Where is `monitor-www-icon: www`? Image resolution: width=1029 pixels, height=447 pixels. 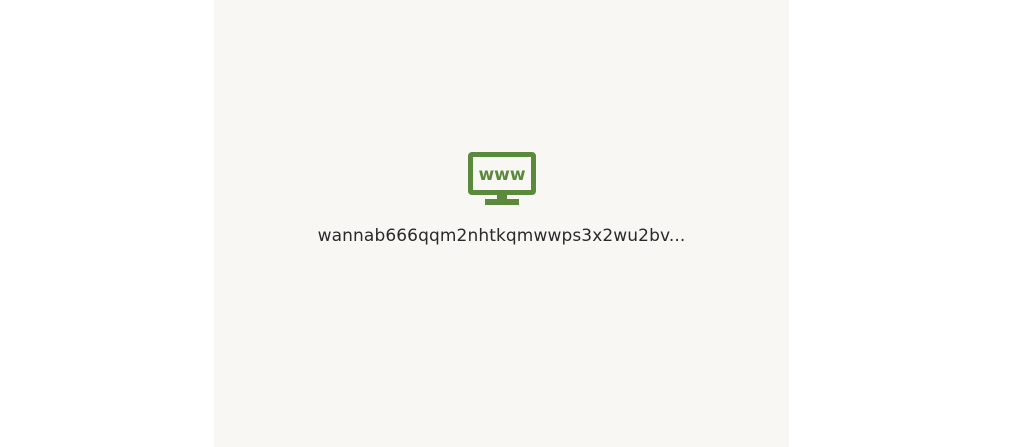
monitor-www-icon: www is located at coordinates (501, 178).